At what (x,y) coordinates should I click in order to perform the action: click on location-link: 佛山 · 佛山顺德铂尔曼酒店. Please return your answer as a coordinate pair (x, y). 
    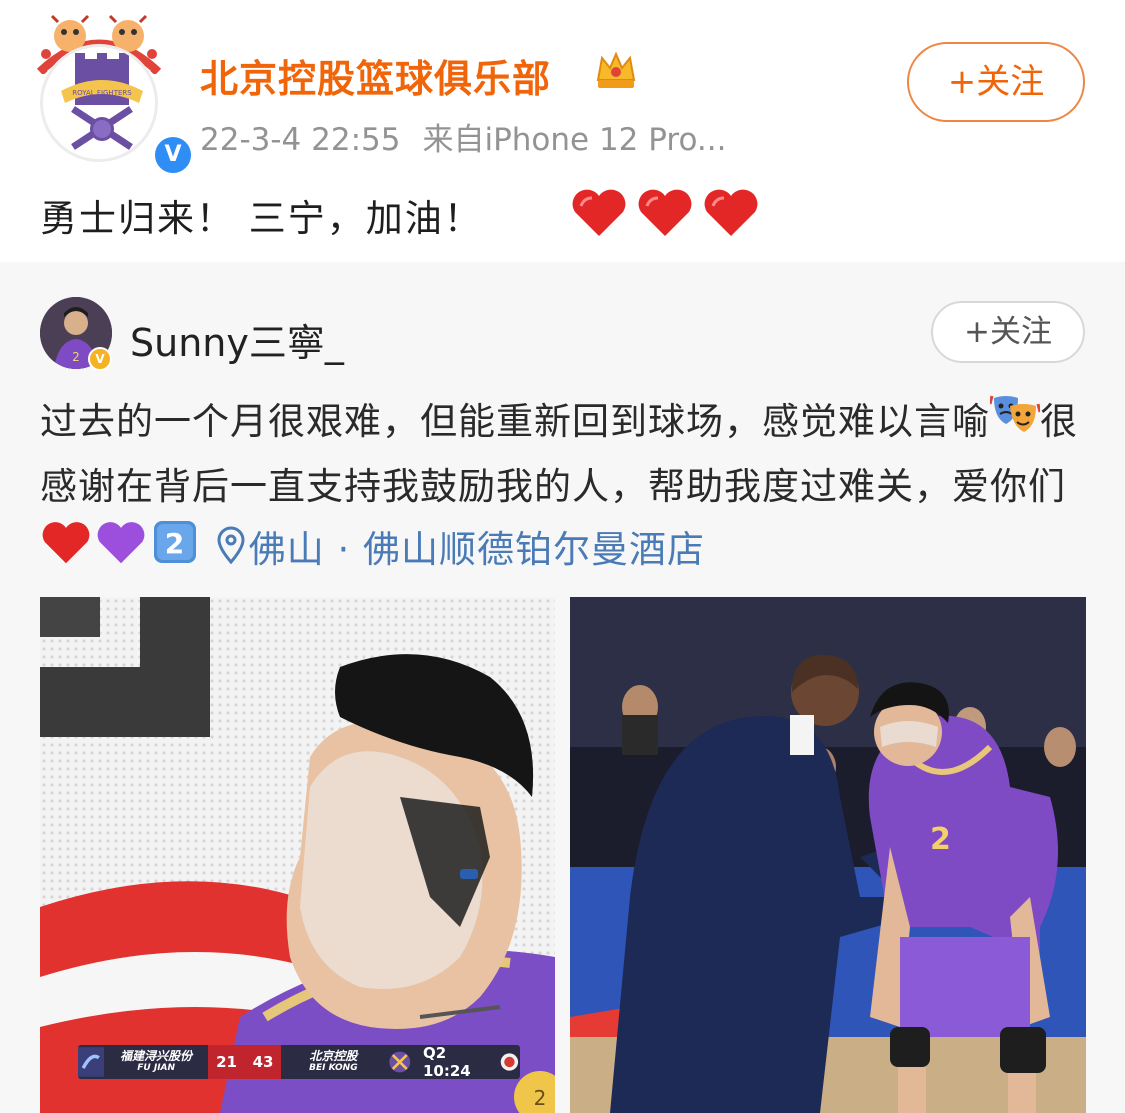
    Looking at the image, I should click on (459, 548).